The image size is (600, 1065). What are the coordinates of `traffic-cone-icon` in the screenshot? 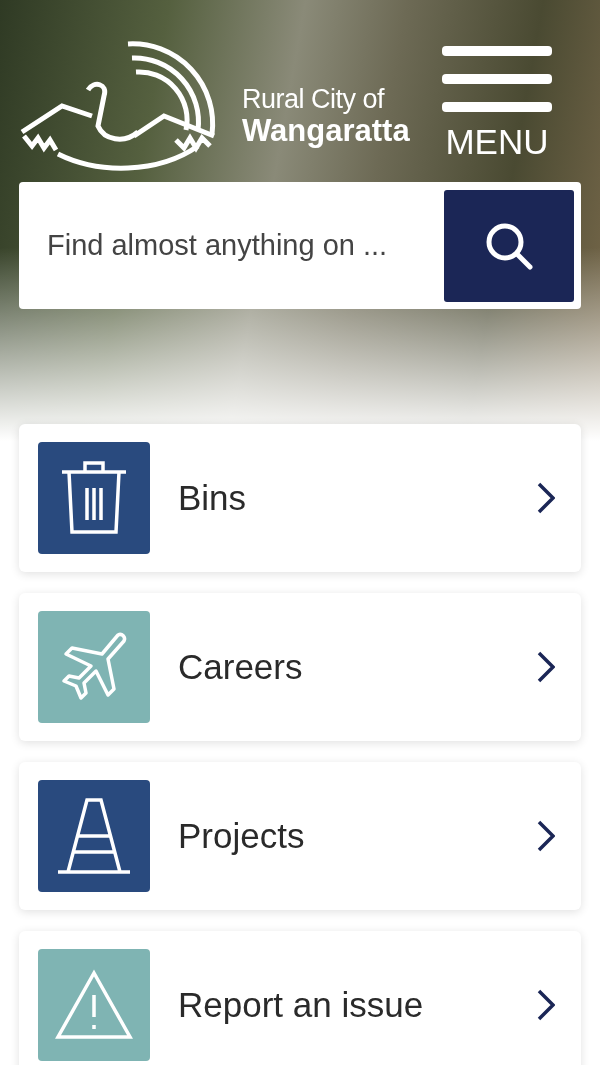 It's located at (94, 836).